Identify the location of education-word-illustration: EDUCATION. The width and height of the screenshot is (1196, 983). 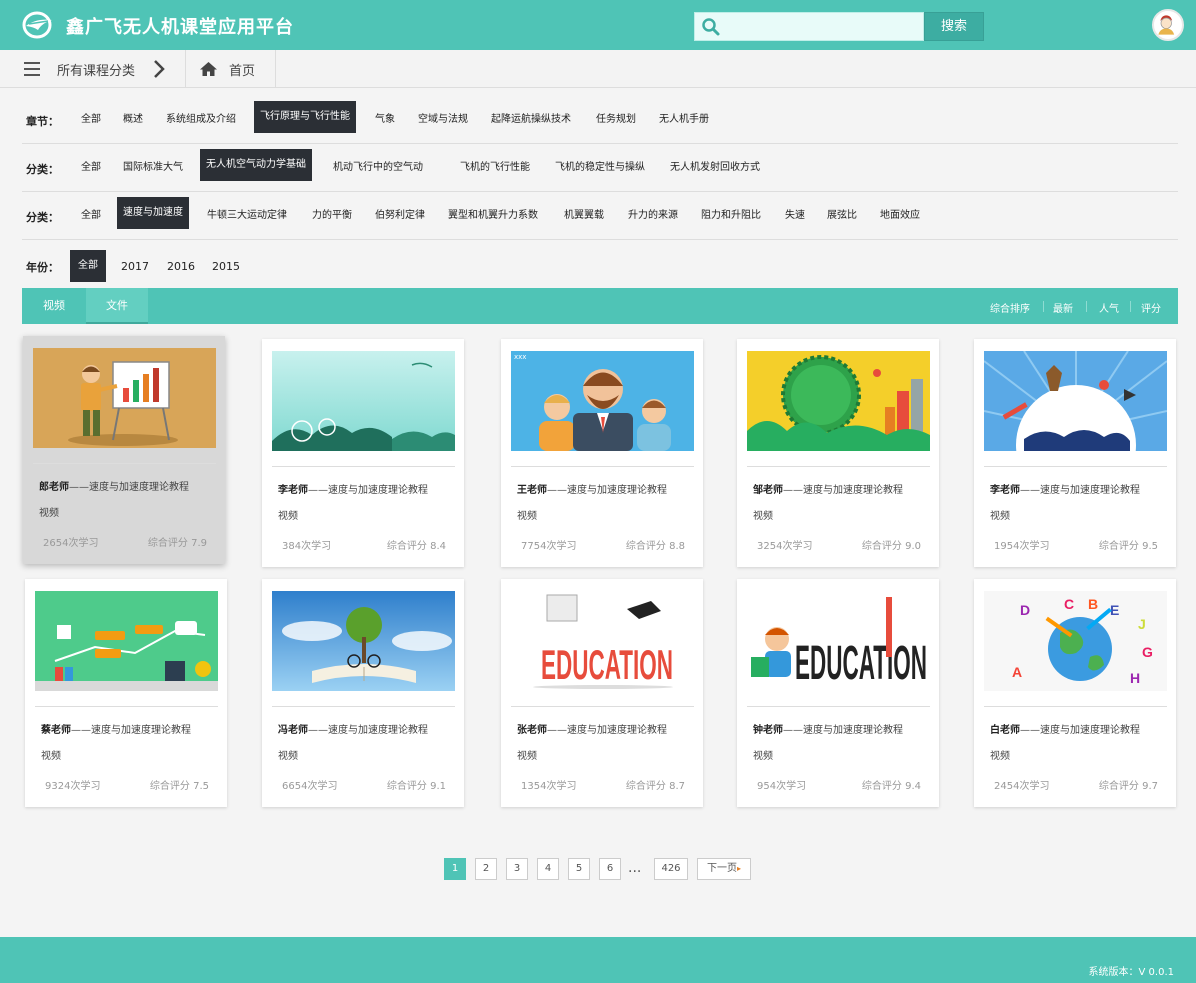
(839, 643).